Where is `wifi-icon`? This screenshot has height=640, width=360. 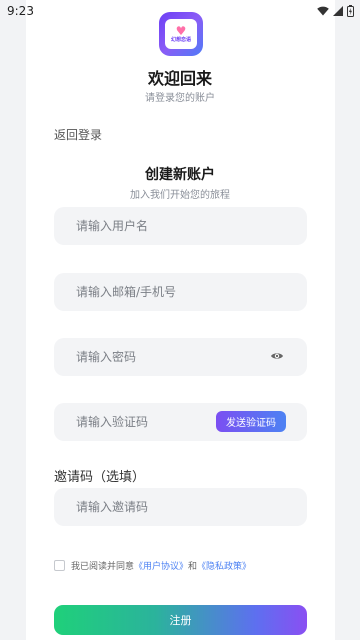 wifi-icon is located at coordinates (323, 11).